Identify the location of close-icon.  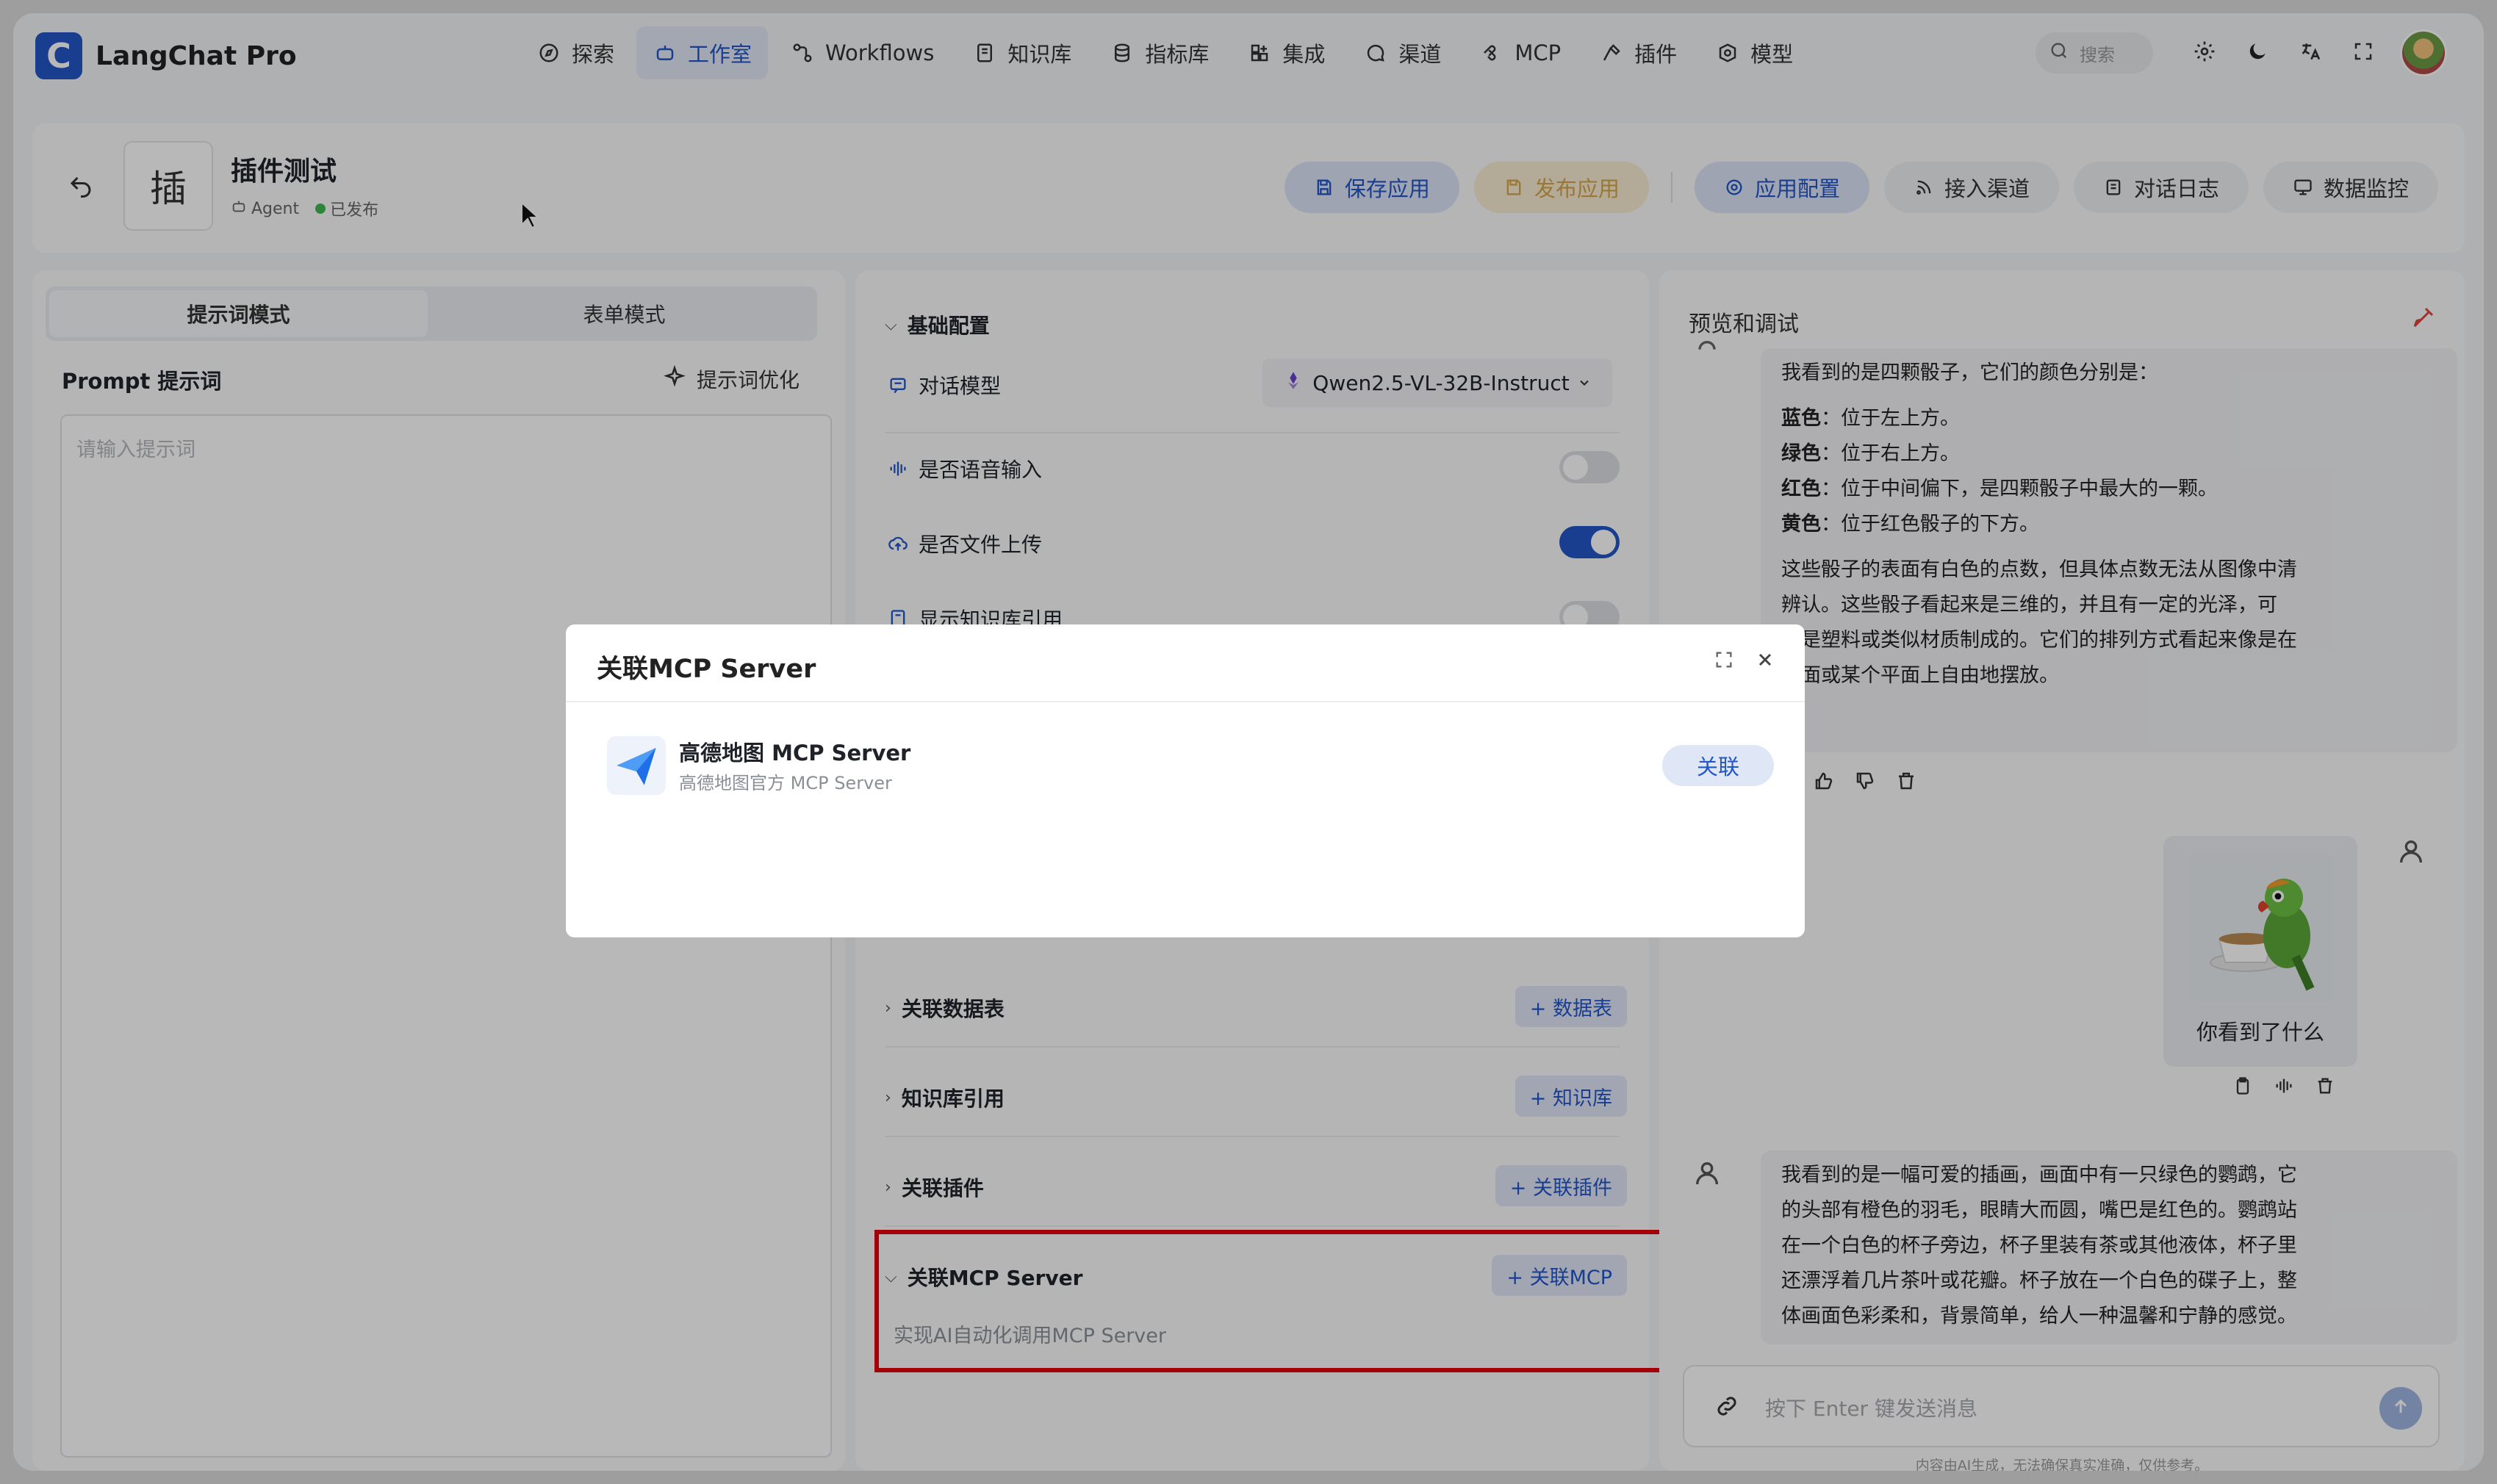
(1765, 663).